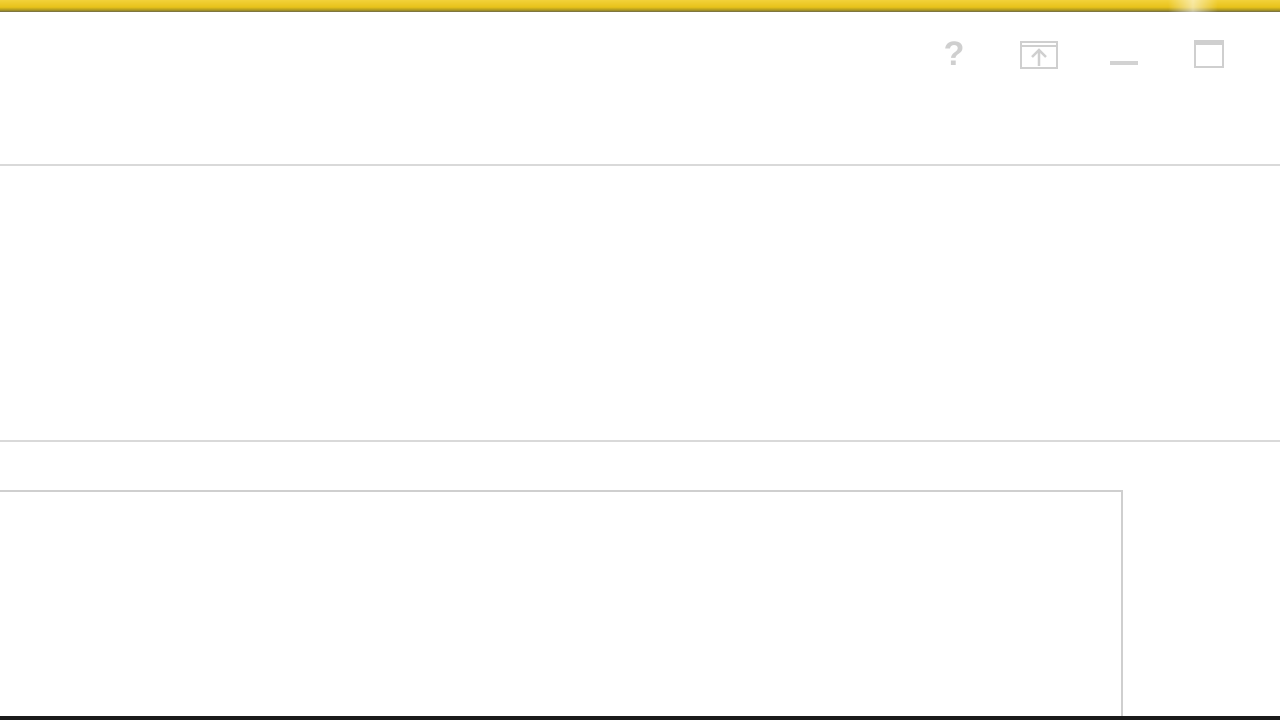 Image resolution: width=1280 pixels, height=720 pixels. Describe the element at coordinates (1124, 54) in the screenshot. I see `minimize-button` at that location.